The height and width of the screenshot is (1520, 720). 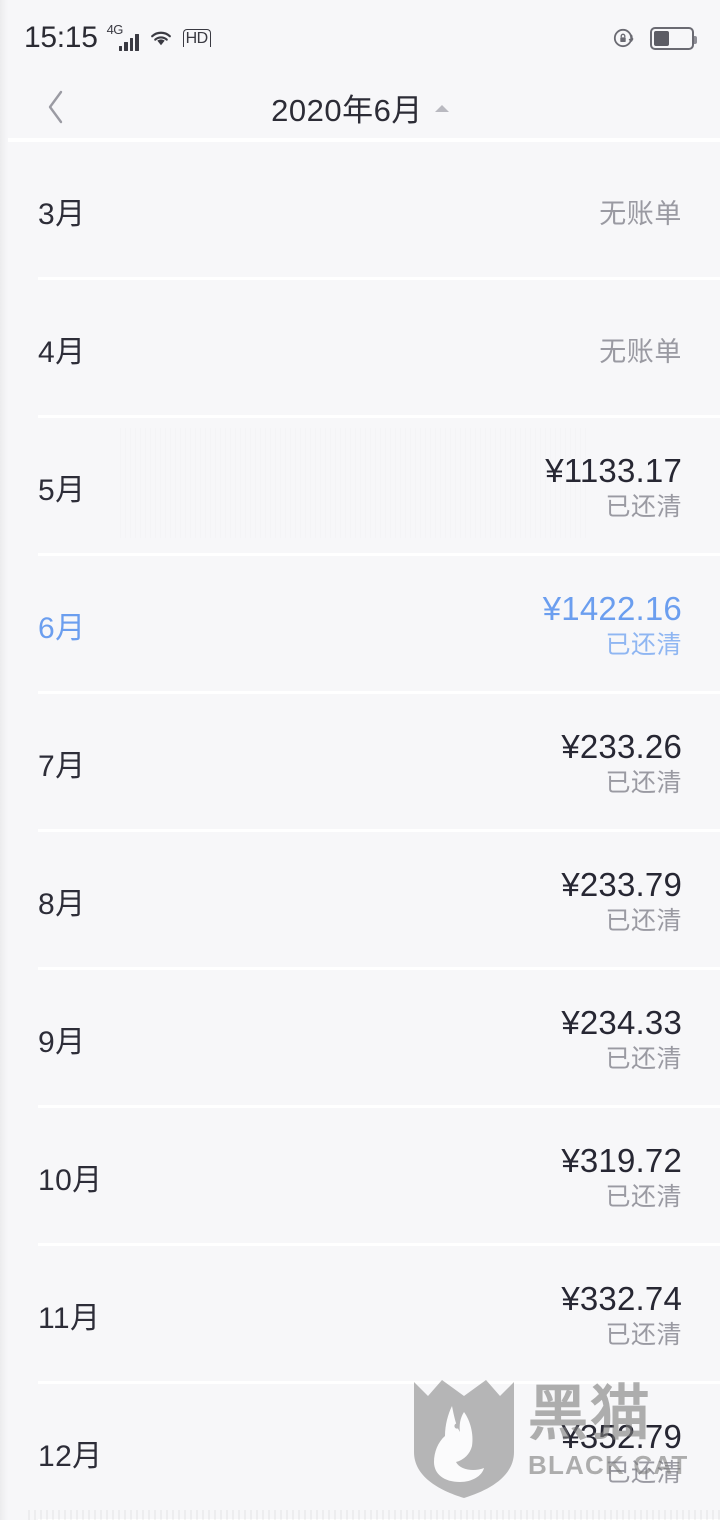 I want to click on bill-amount: ¥332.74, so click(x=621, y=1298).